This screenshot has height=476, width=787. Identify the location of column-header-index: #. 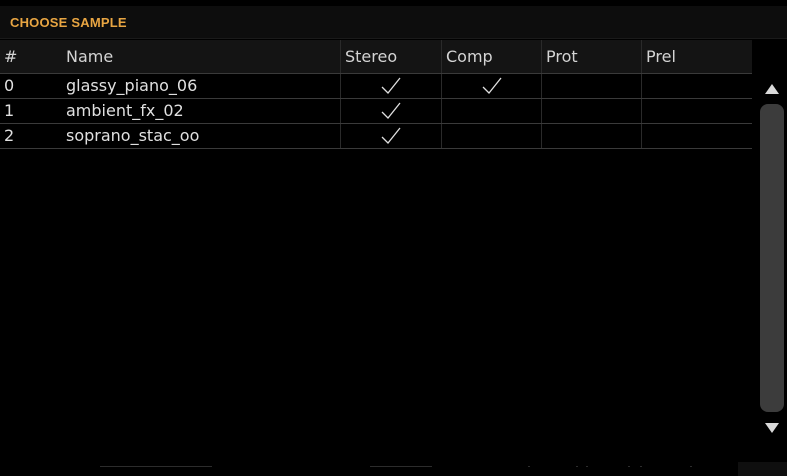
(31, 56).